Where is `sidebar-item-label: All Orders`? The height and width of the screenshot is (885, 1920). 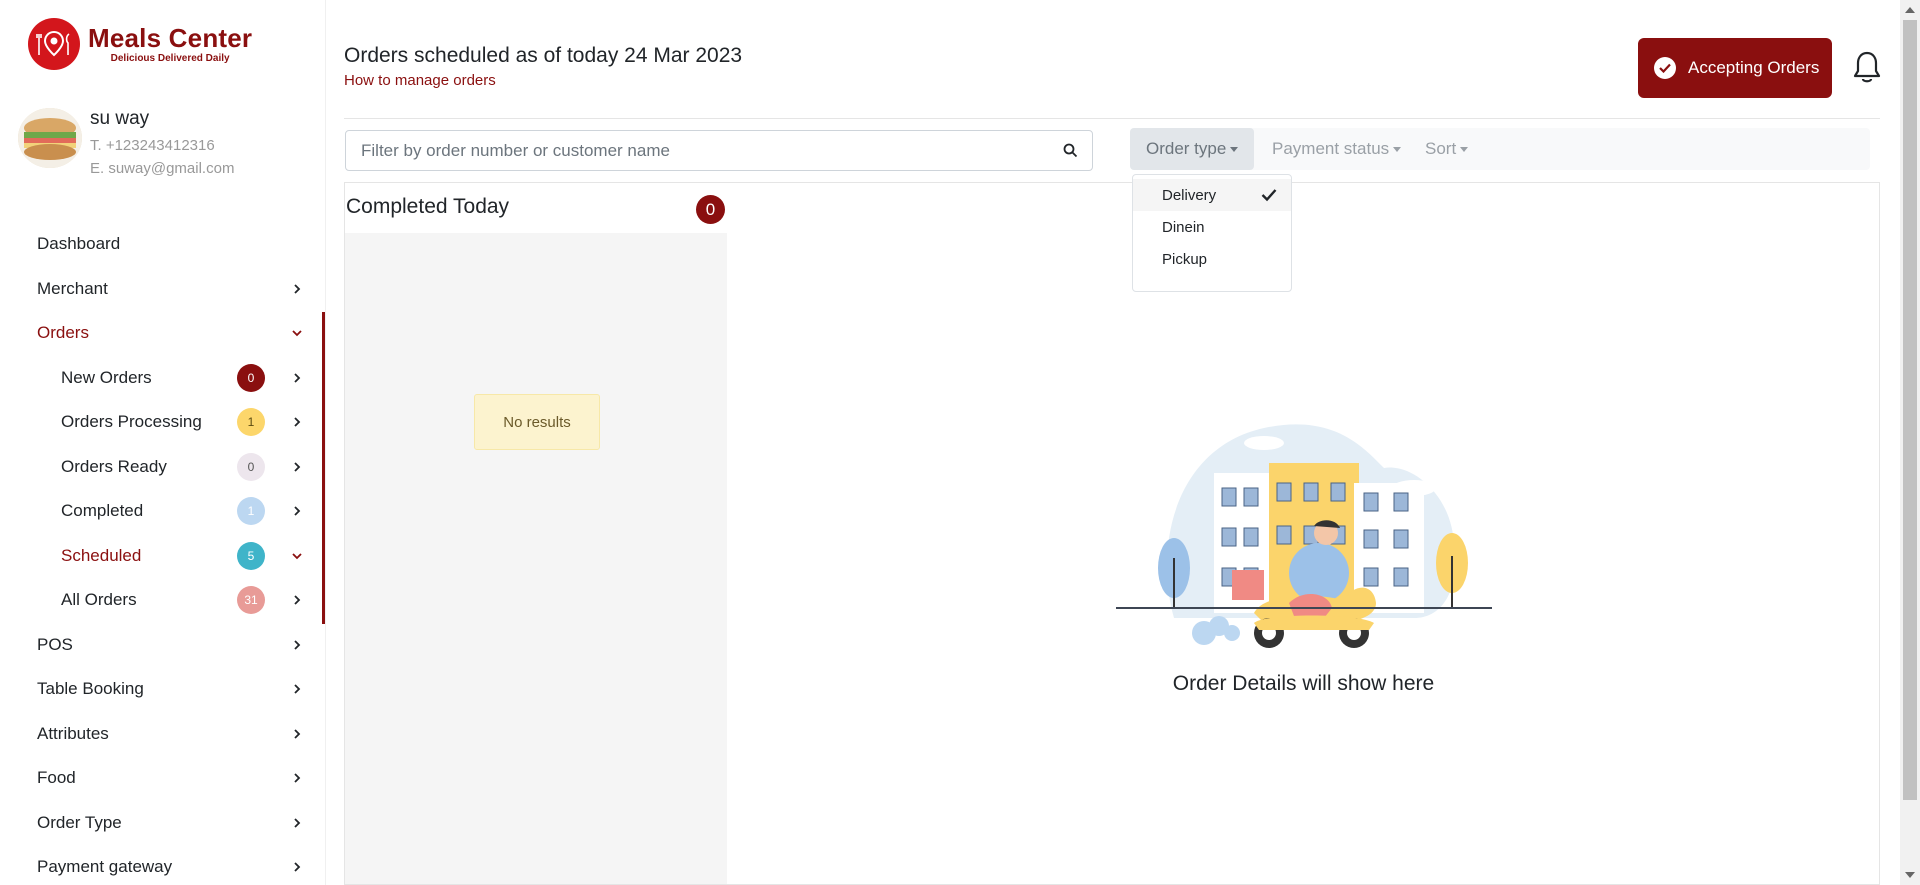
sidebar-item-label: All Orders is located at coordinates (99, 600).